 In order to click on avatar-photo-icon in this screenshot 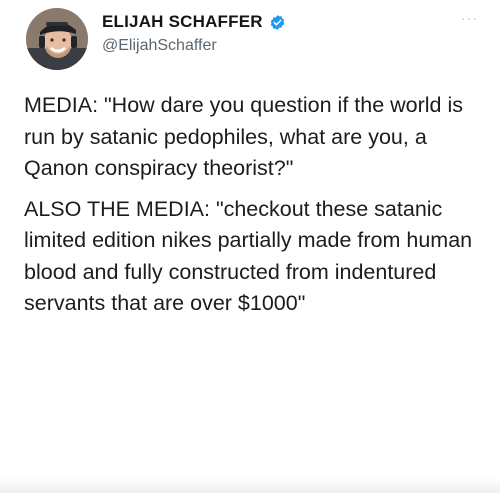, I will do `click(57, 39)`.